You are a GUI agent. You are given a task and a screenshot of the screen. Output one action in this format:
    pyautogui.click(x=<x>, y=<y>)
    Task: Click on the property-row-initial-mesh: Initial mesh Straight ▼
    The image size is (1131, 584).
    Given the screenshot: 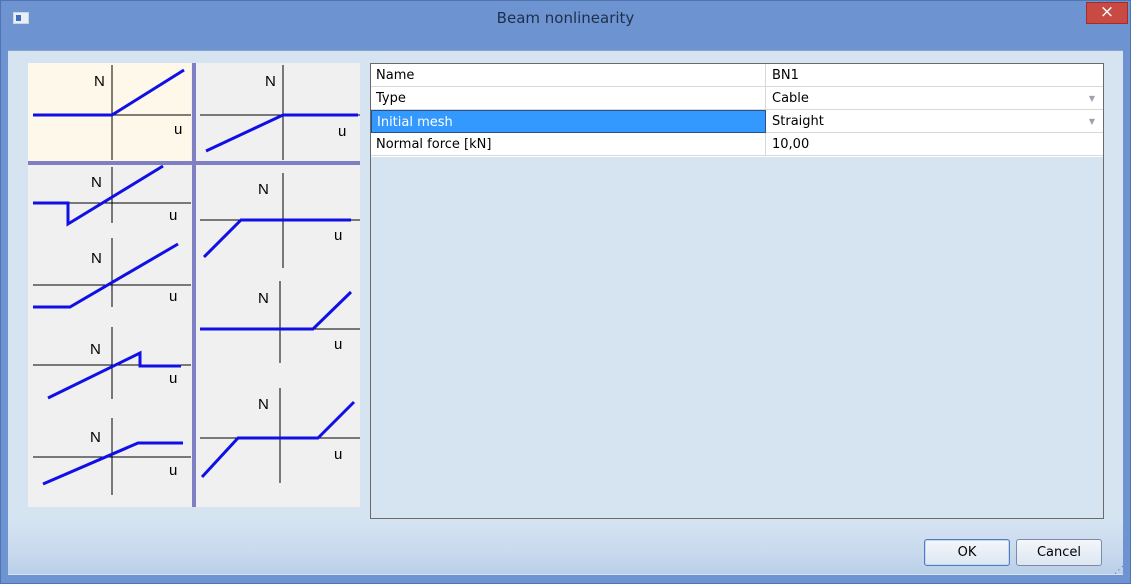 What is the action you would take?
    pyautogui.click(x=737, y=122)
    